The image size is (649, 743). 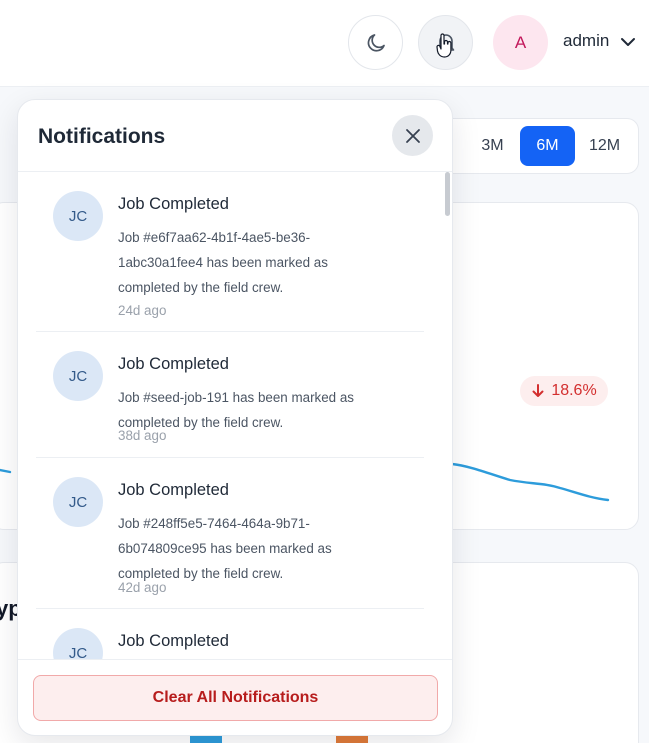 I want to click on avatar-initial: A, so click(x=520, y=42).